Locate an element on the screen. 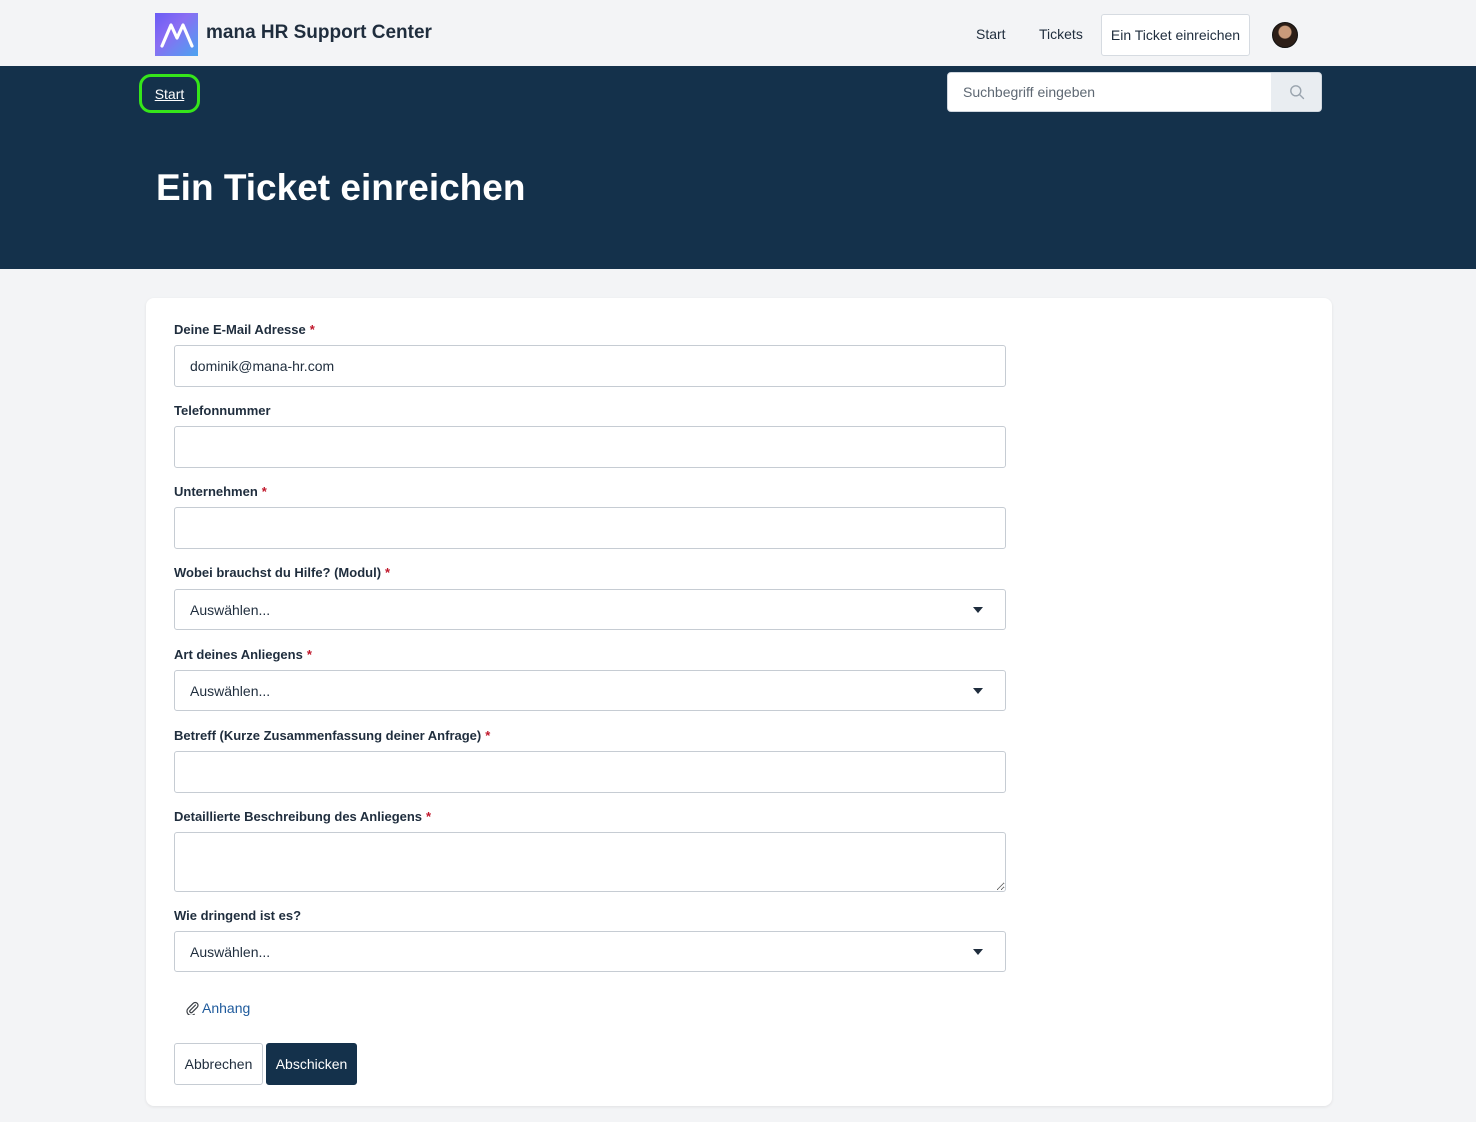 This screenshot has height=1122, width=1476. email-label-text: Deine E-Mail Adresse is located at coordinates (240, 329).